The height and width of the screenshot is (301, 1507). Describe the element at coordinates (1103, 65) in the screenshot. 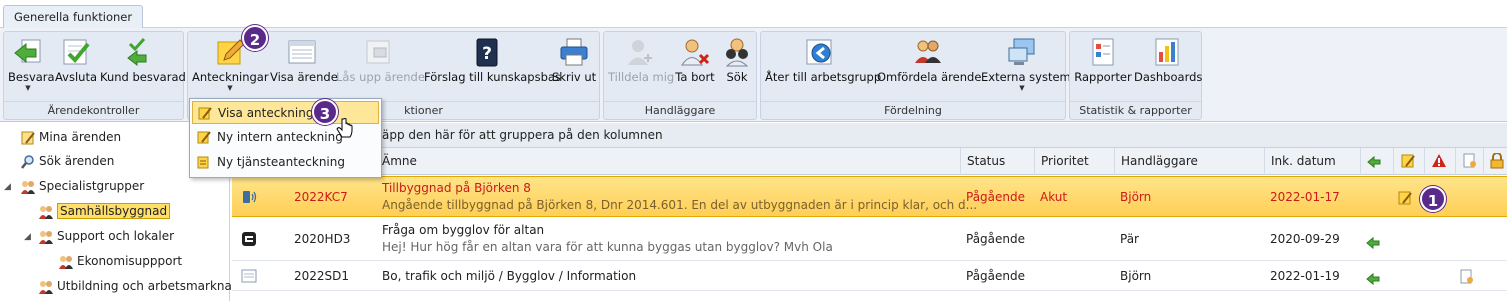

I see `rapporter-button: Rapporter` at that location.